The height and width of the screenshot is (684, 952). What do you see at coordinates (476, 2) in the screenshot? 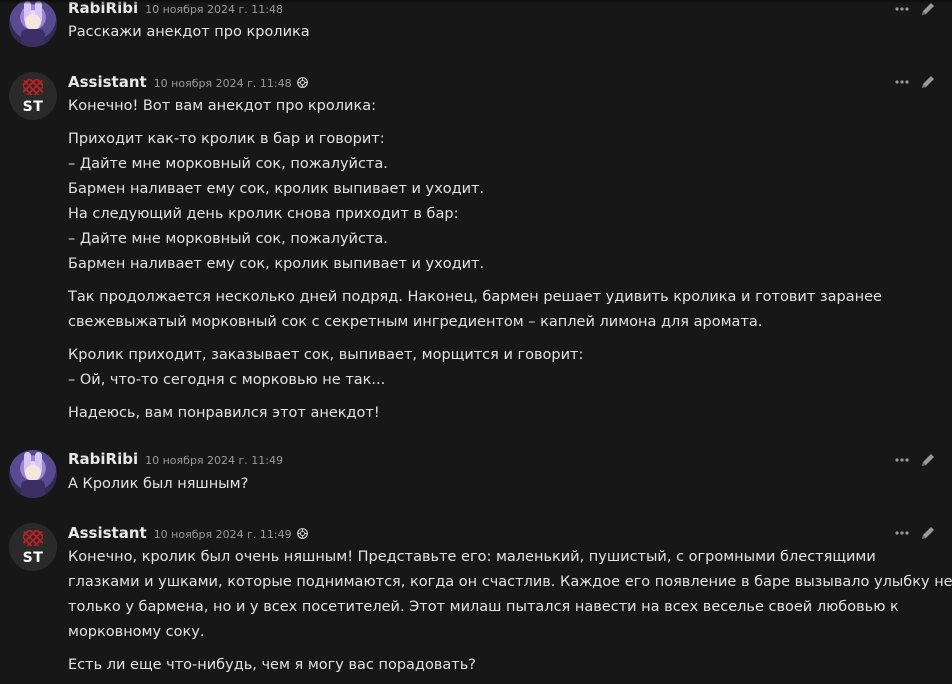
I see `top-edge-shadow` at bounding box center [476, 2].